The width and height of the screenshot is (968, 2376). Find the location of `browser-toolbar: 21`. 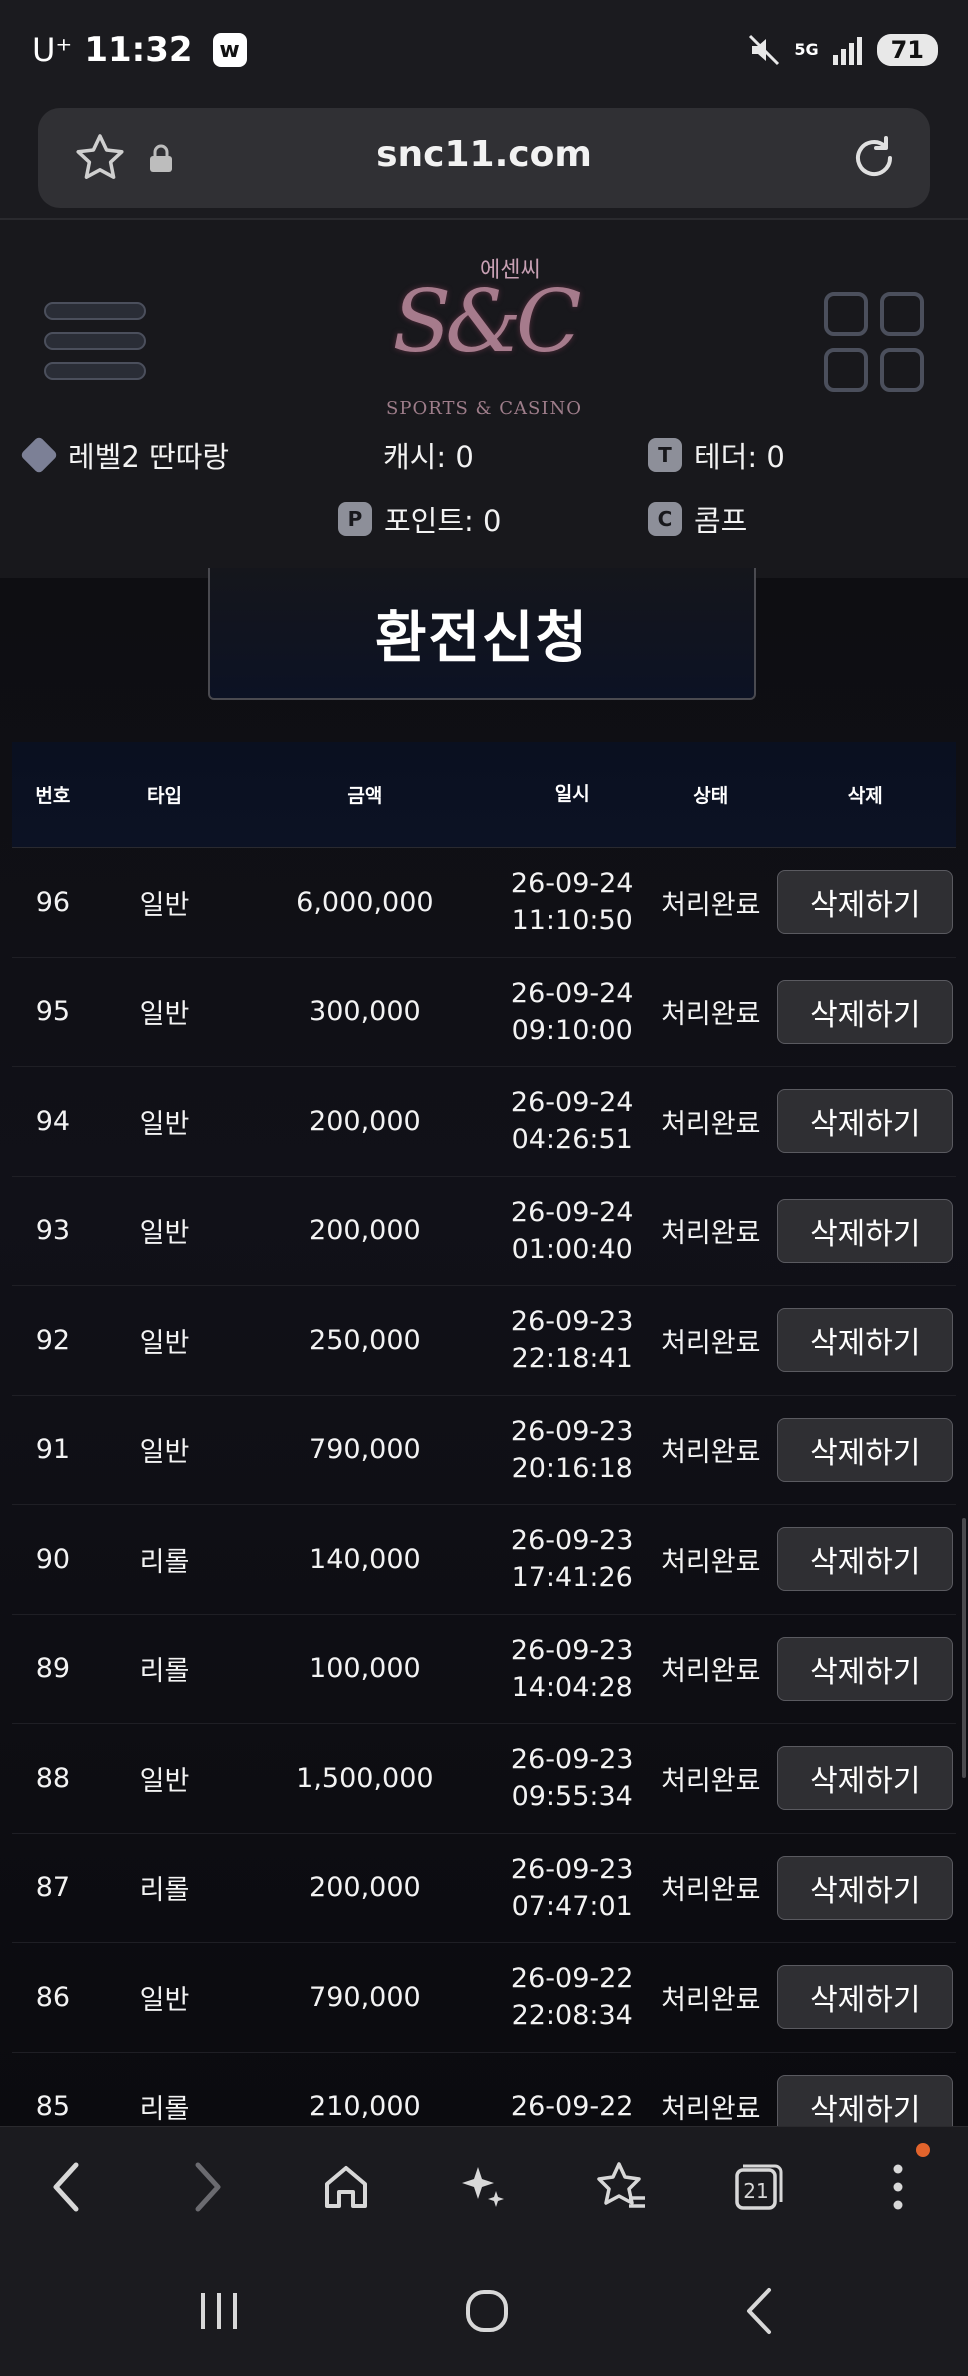

browser-toolbar: 21 is located at coordinates (484, 2186).